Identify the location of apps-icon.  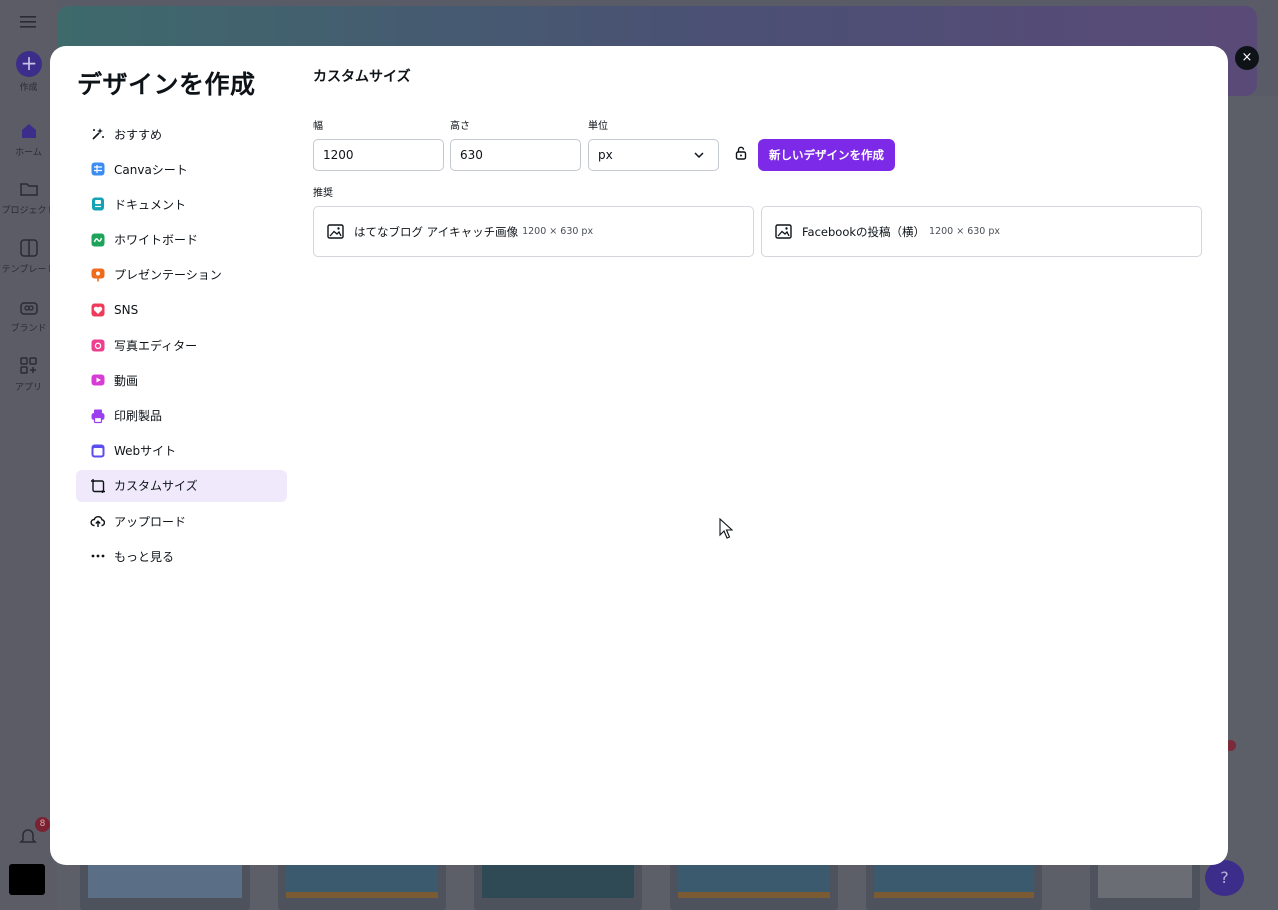
(28, 365).